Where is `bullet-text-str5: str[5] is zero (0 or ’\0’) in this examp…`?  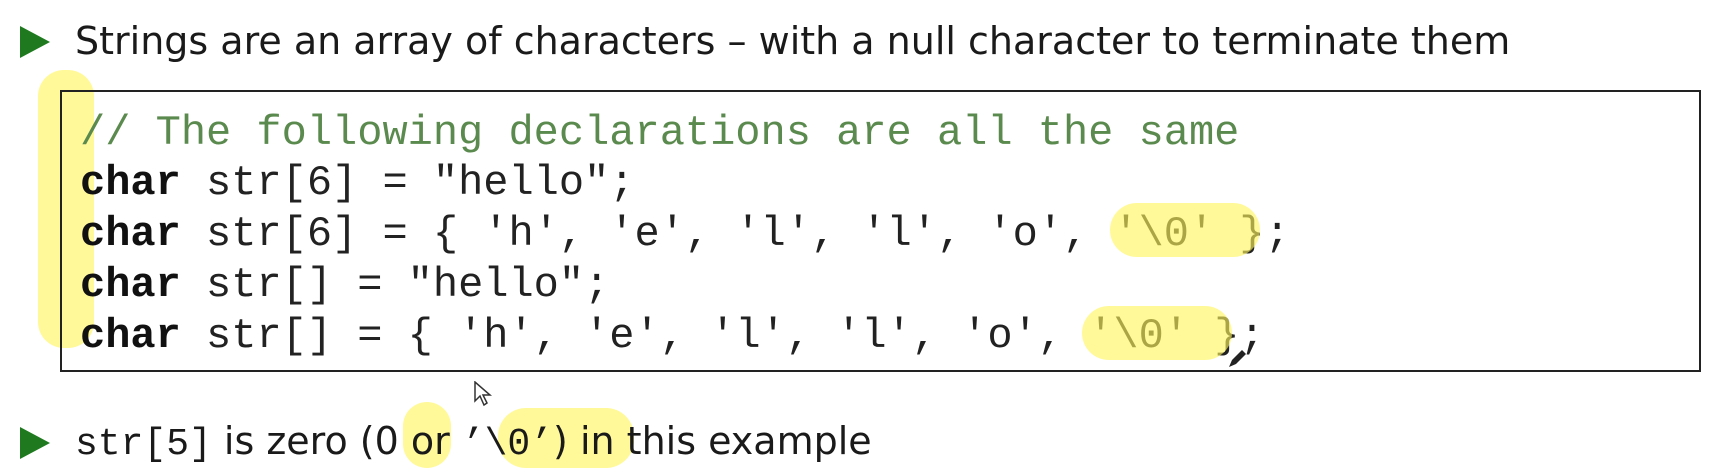 bullet-text-str5: str[5] is zero (0 or ’\0’) in this examp… is located at coordinates (473, 443).